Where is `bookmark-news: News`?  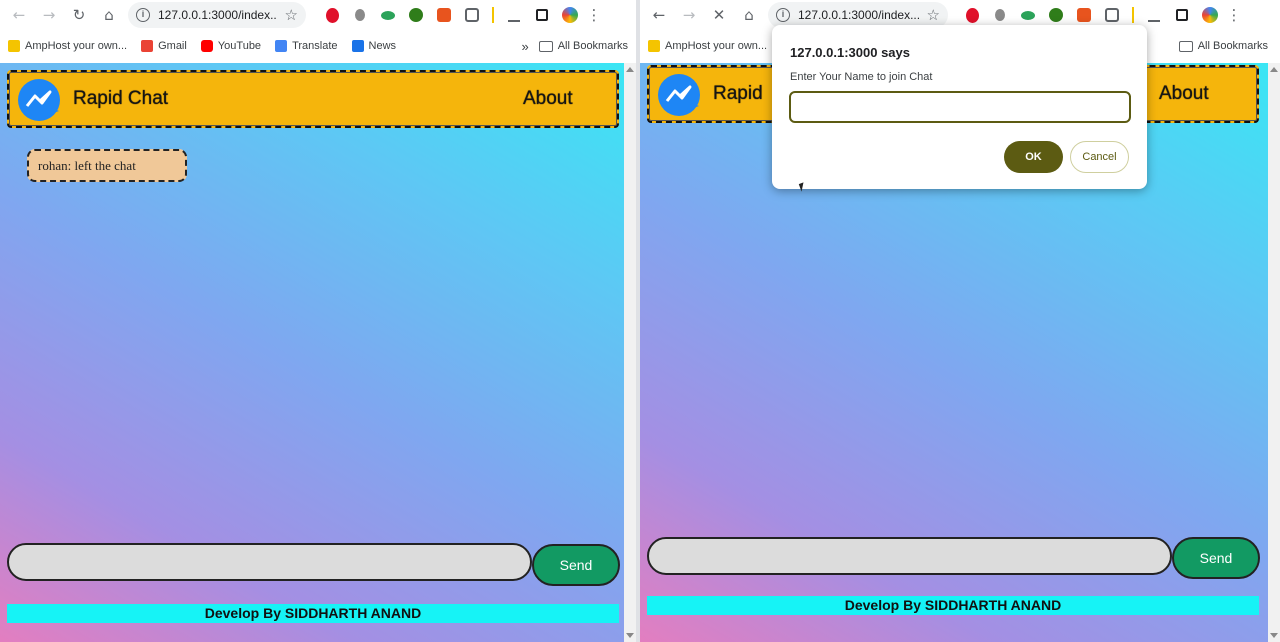
bookmark-news: News is located at coordinates (373, 46).